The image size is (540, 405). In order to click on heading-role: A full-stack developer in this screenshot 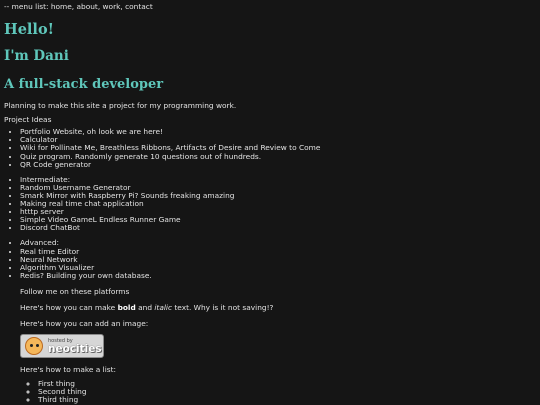, I will do `click(84, 85)`.